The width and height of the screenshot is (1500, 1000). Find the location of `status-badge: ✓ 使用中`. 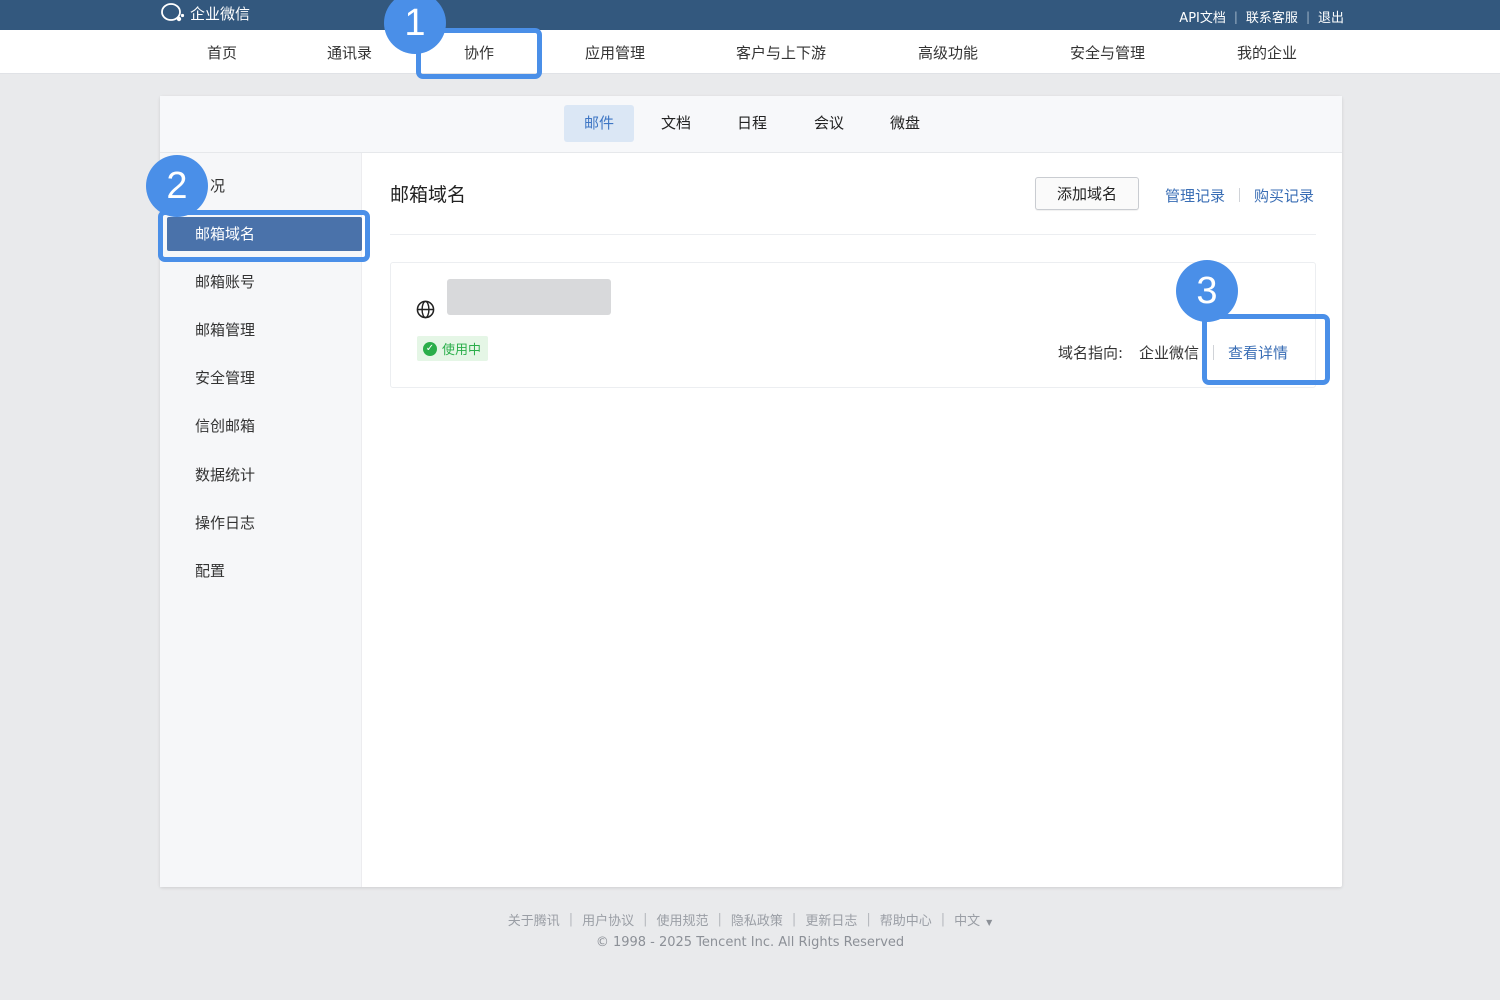

status-badge: ✓ 使用中 is located at coordinates (453, 348).